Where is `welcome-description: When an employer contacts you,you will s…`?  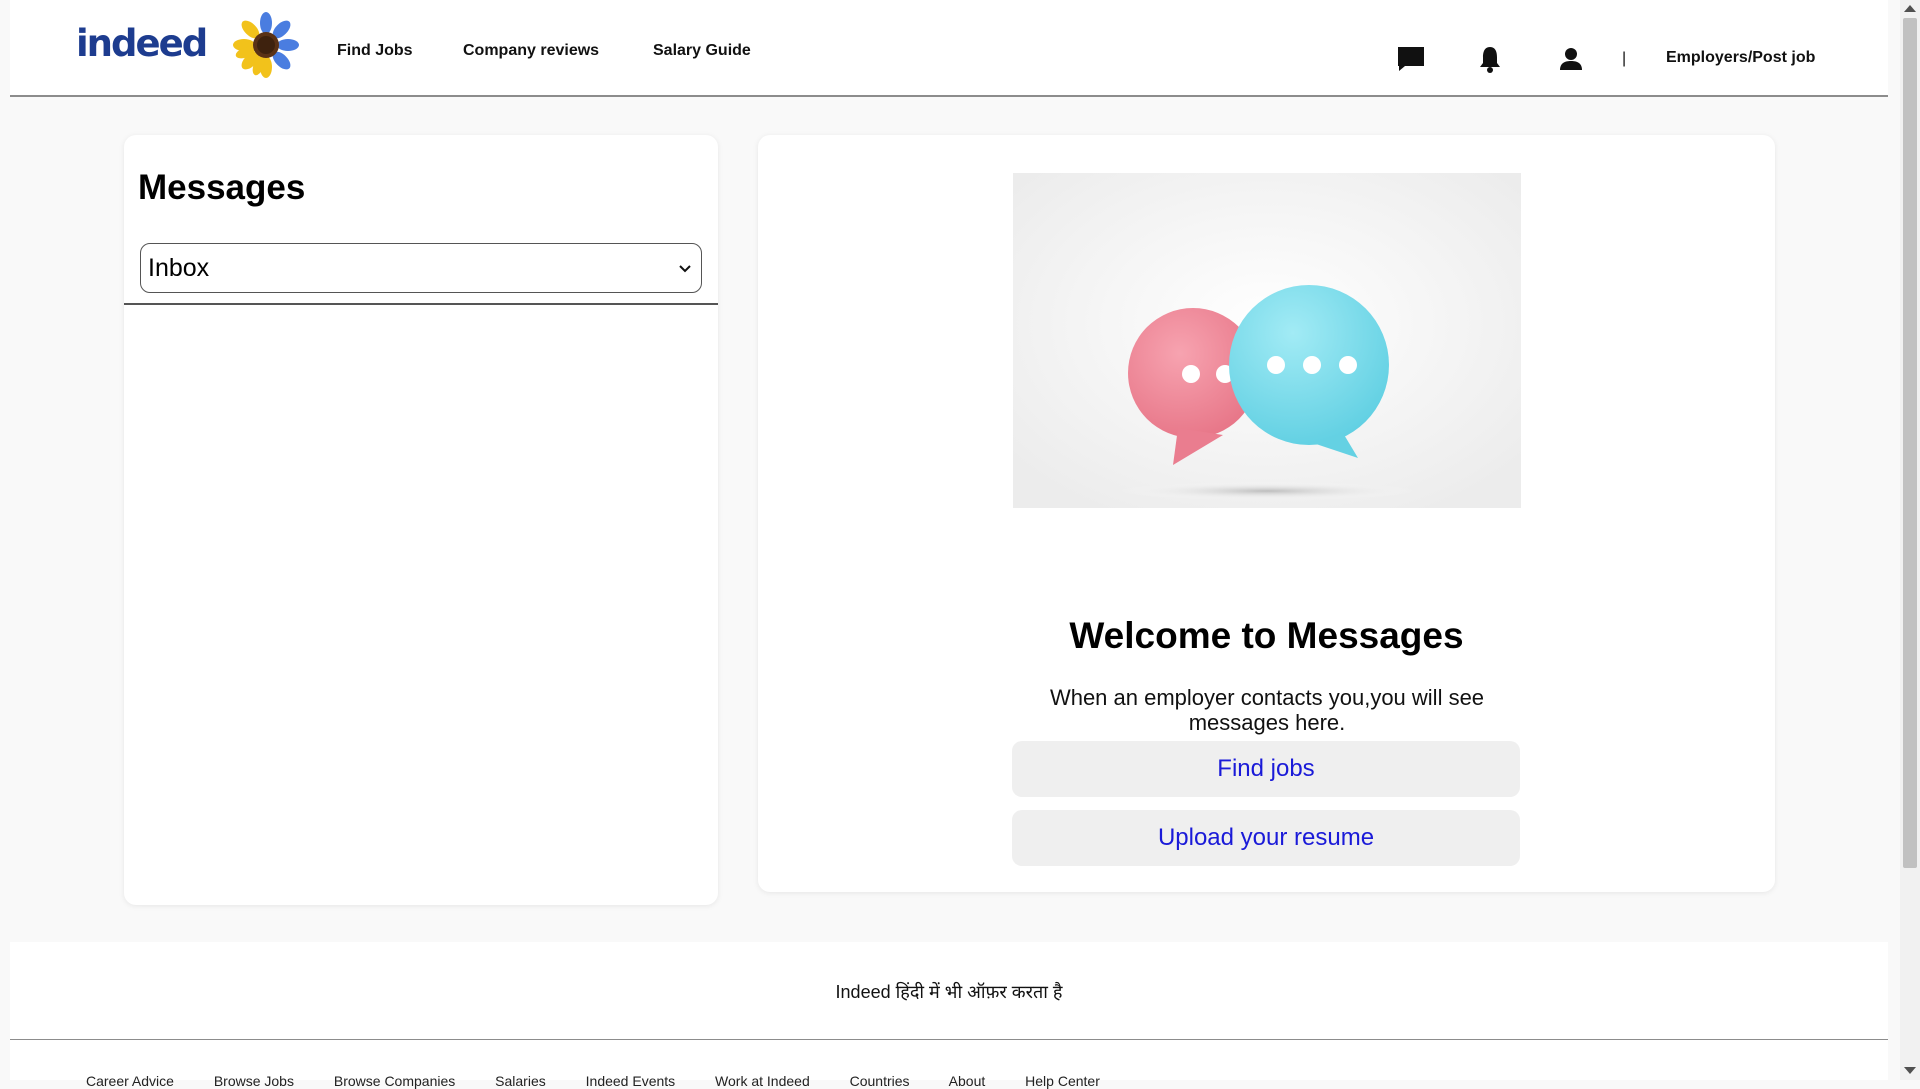
welcome-description: When an employer contacts you,you will s… is located at coordinates (1267, 710).